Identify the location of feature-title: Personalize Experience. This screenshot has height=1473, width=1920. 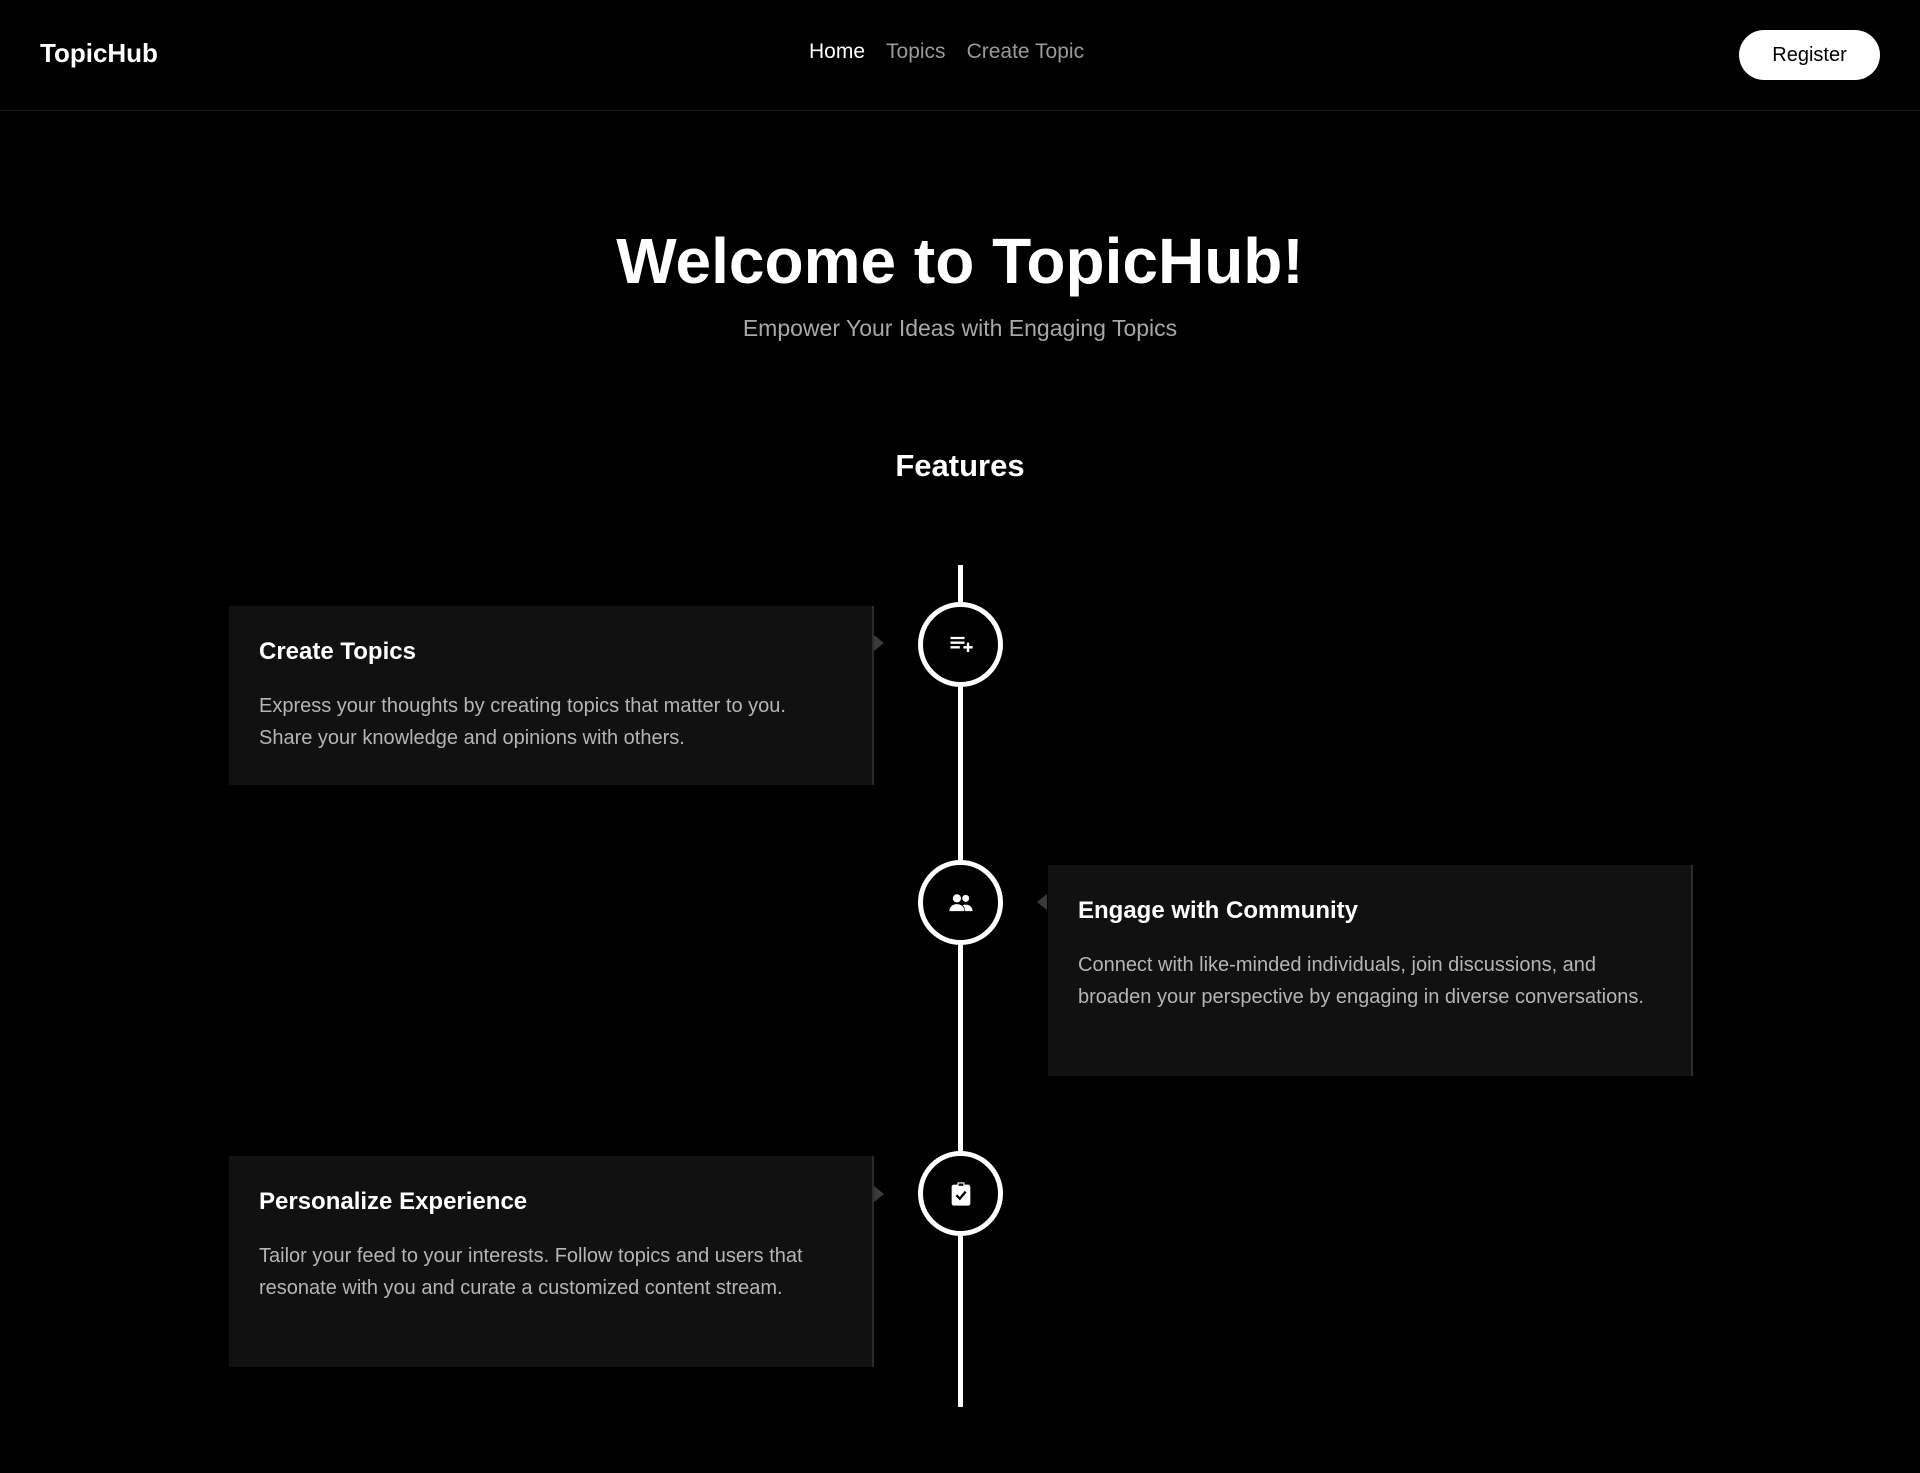
(393, 1201).